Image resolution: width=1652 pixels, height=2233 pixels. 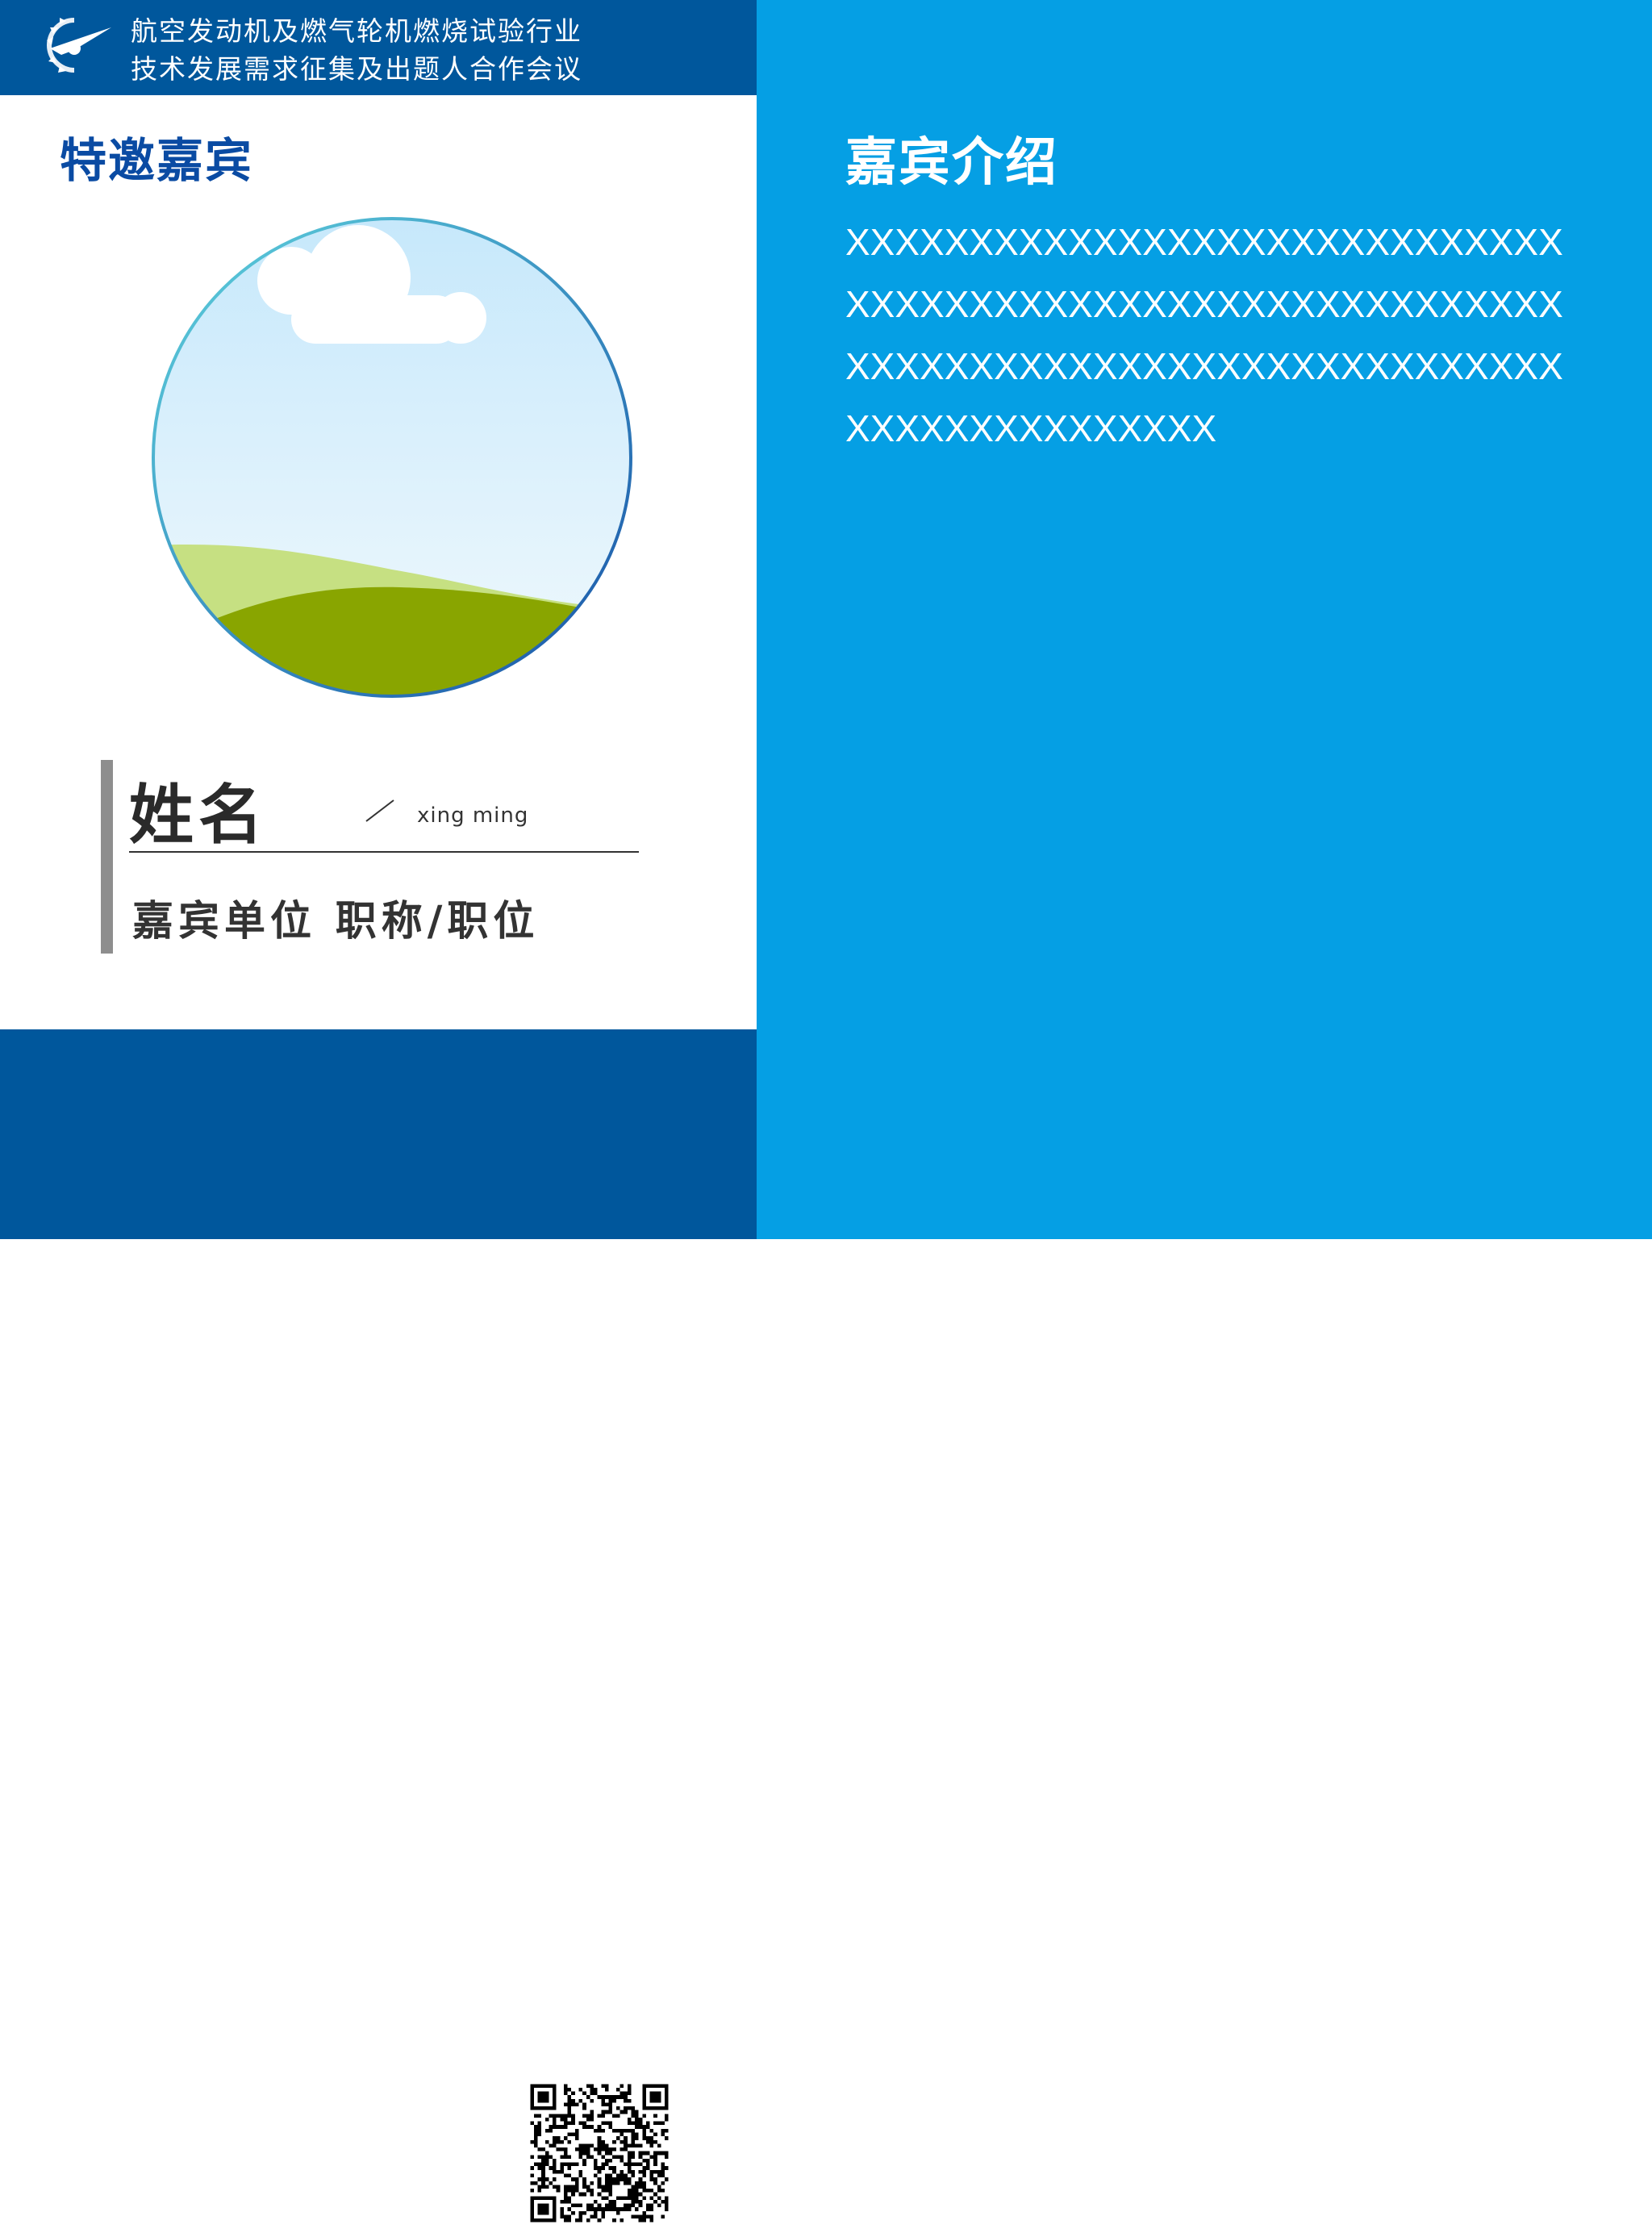 I want to click on slash-divider-icon, so click(x=379, y=810).